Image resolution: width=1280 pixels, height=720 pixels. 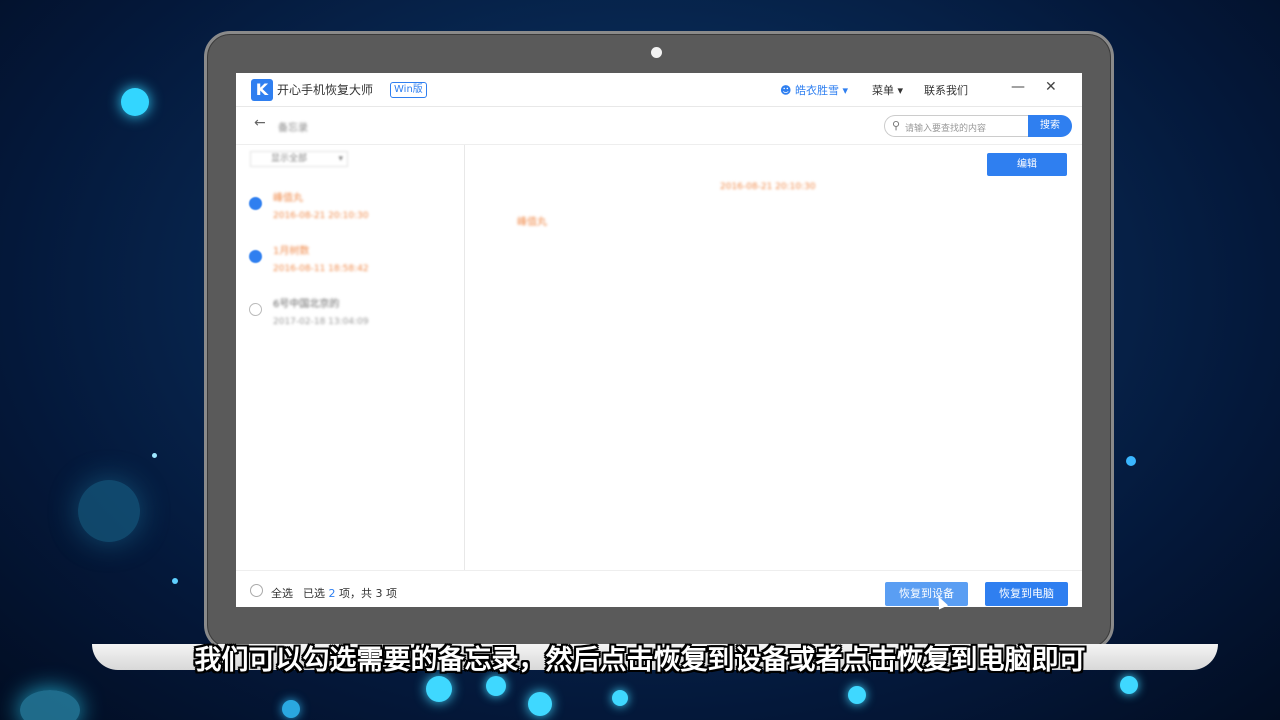 I want to click on list-item: 1月树数 2016-08-11 18:58:42, so click(x=350, y=265).